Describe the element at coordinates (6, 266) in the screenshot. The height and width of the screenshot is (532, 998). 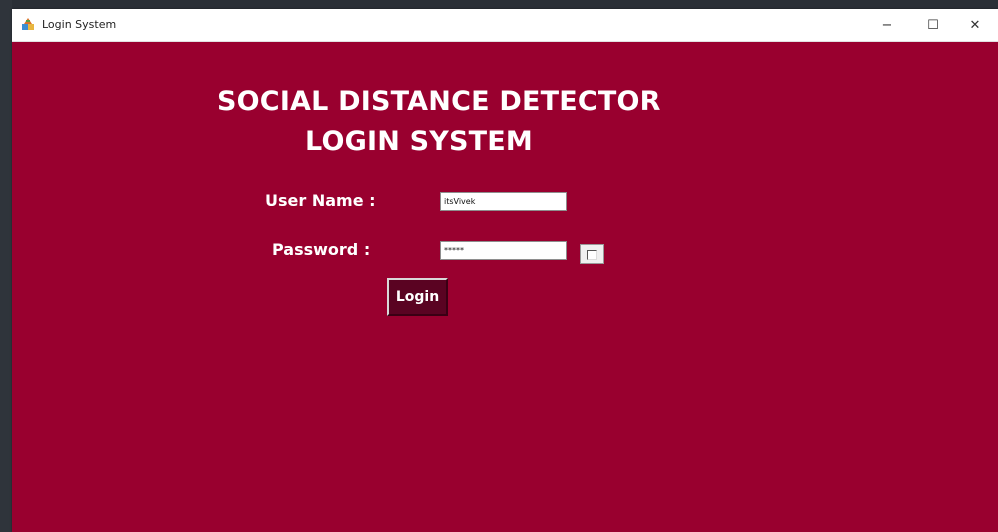
I see `desktop-background` at that location.